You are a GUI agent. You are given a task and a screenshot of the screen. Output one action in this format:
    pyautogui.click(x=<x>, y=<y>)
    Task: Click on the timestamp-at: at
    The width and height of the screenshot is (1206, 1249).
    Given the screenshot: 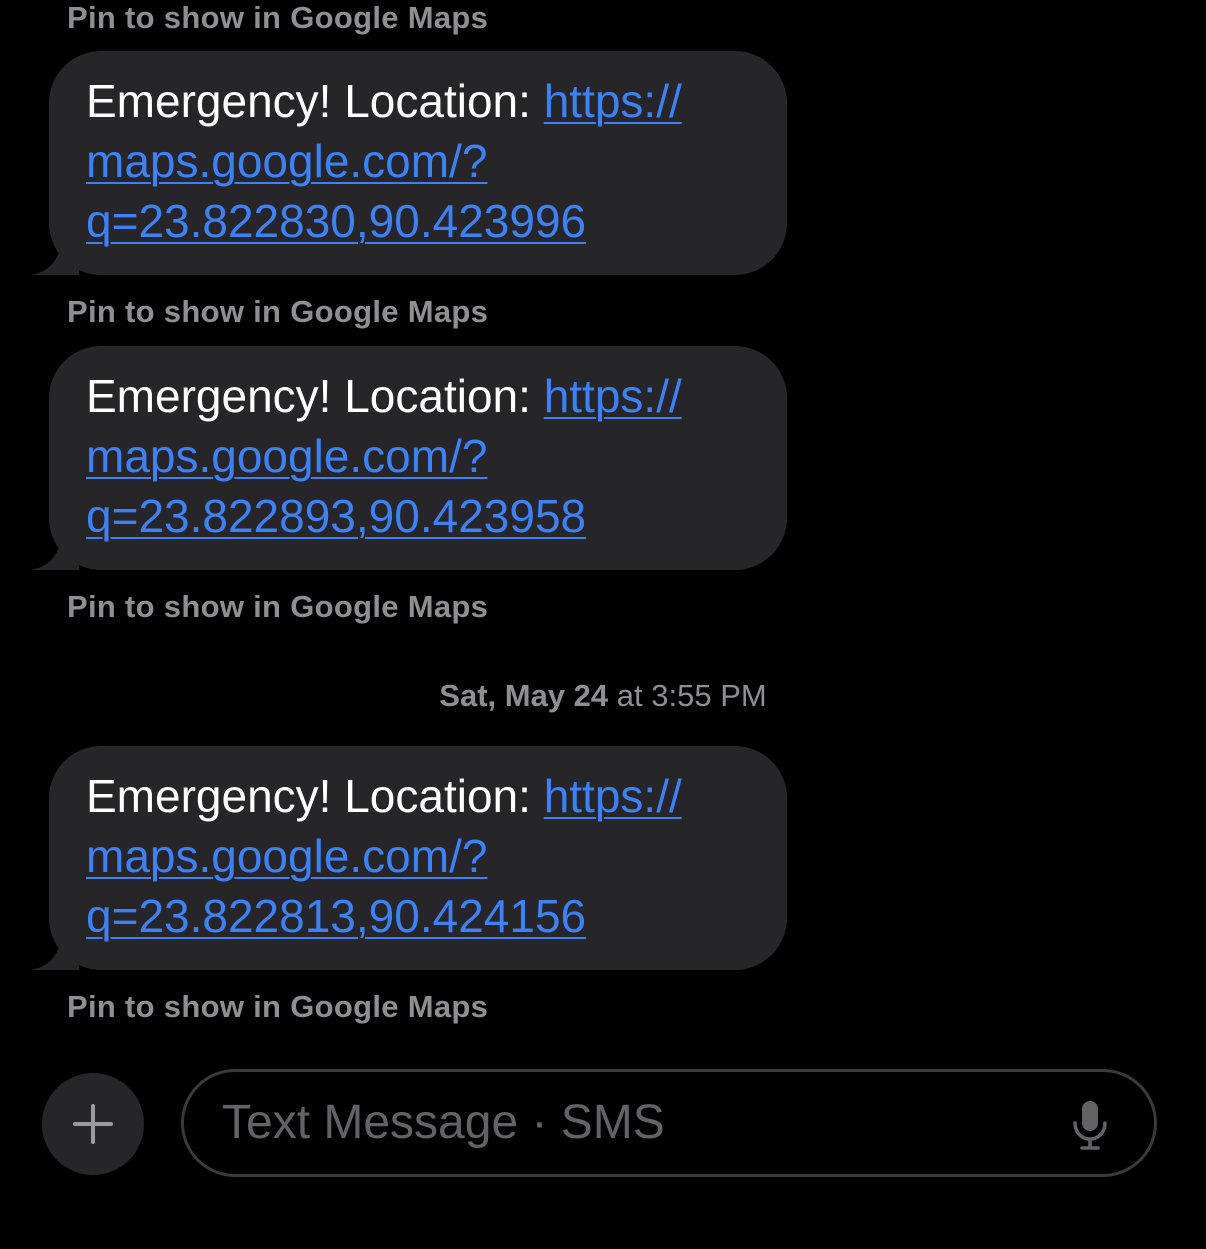 What is the action you would take?
    pyautogui.click(x=630, y=695)
    